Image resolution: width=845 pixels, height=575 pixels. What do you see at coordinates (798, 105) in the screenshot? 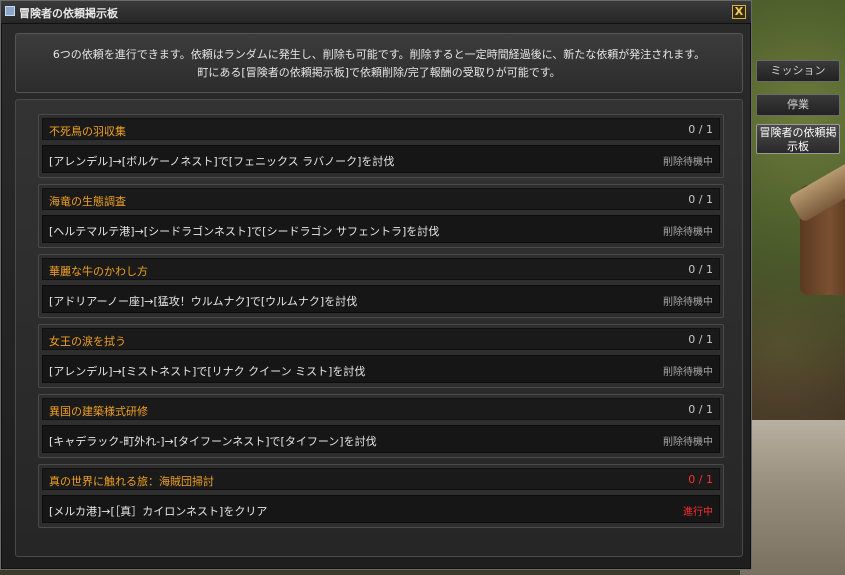
I see `tab-business: 停業` at bounding box center [798, 105].